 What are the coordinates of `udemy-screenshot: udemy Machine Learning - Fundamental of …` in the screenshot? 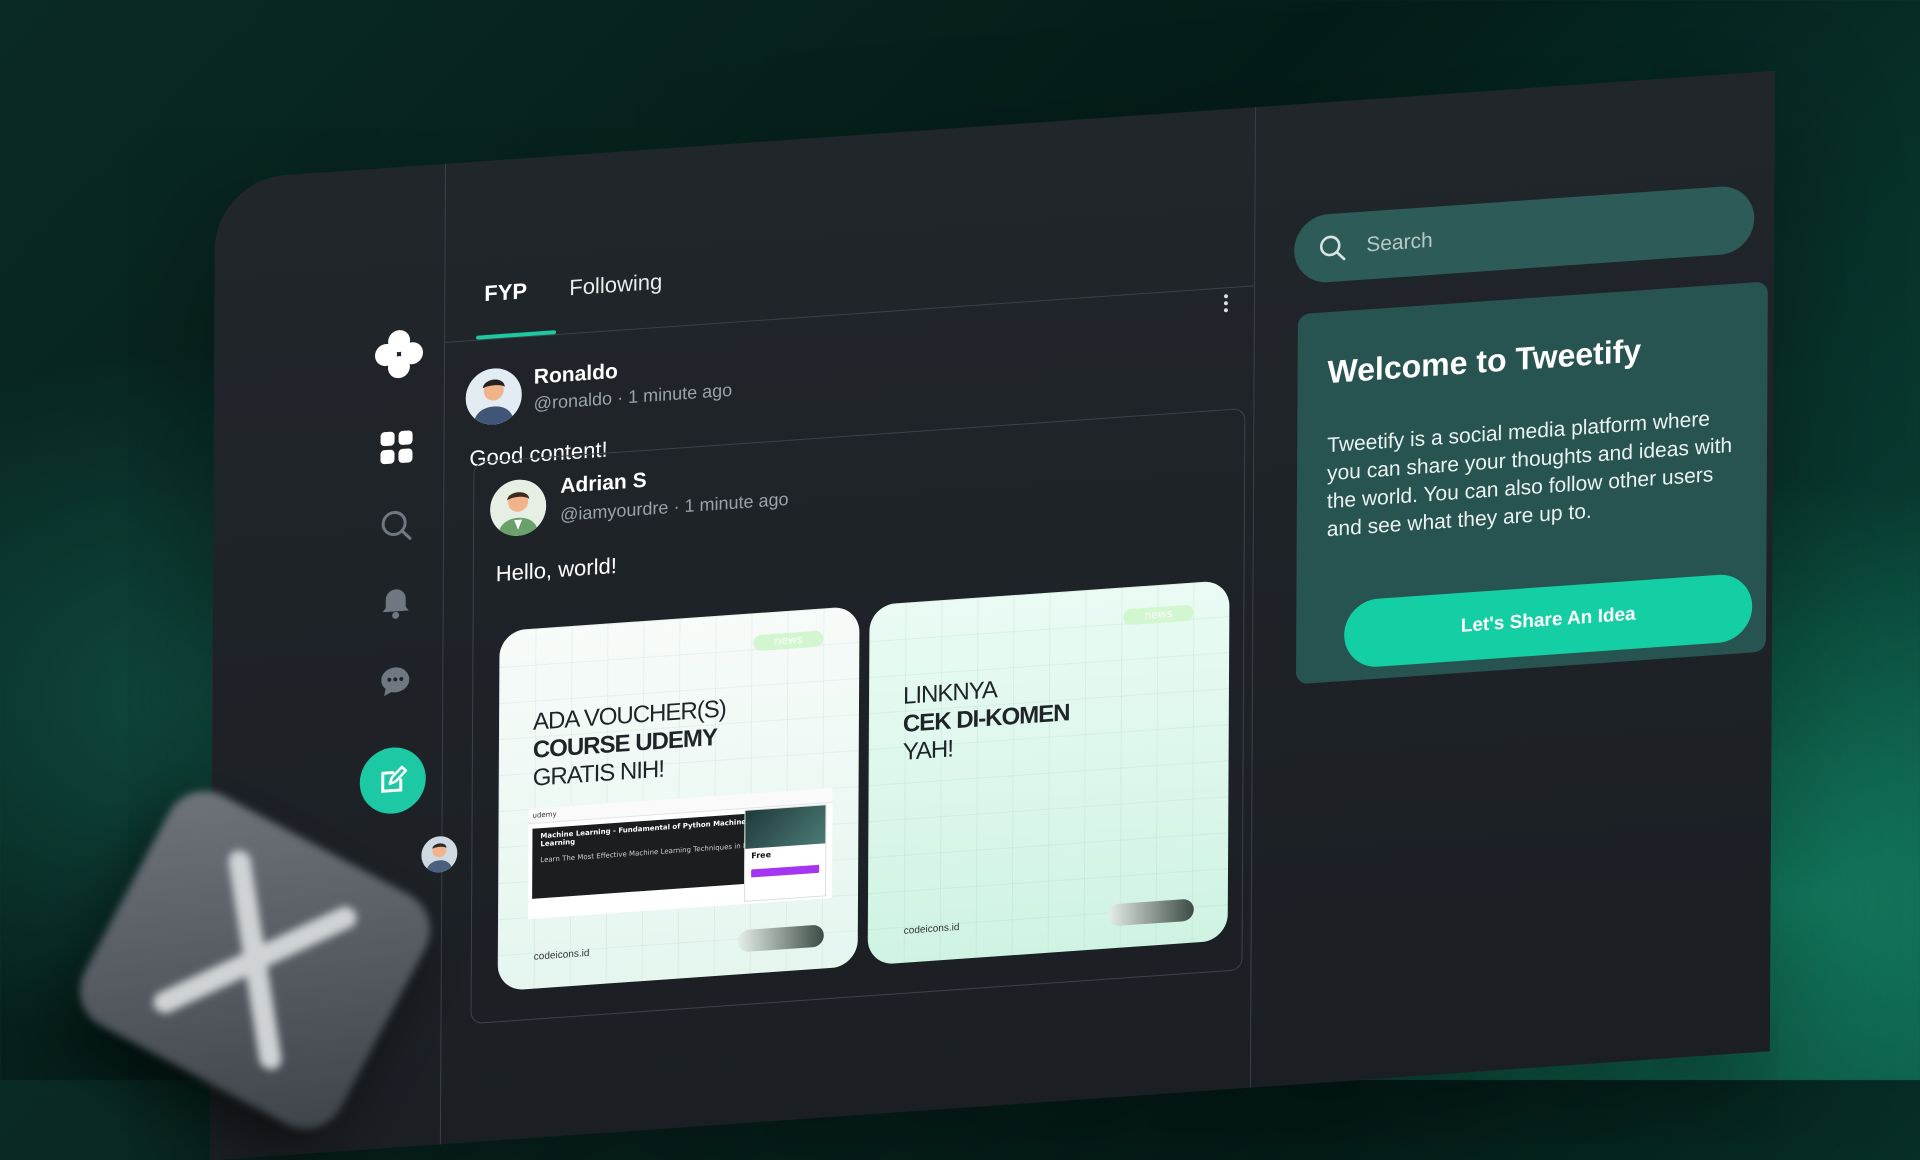 It's located at (680, 853).